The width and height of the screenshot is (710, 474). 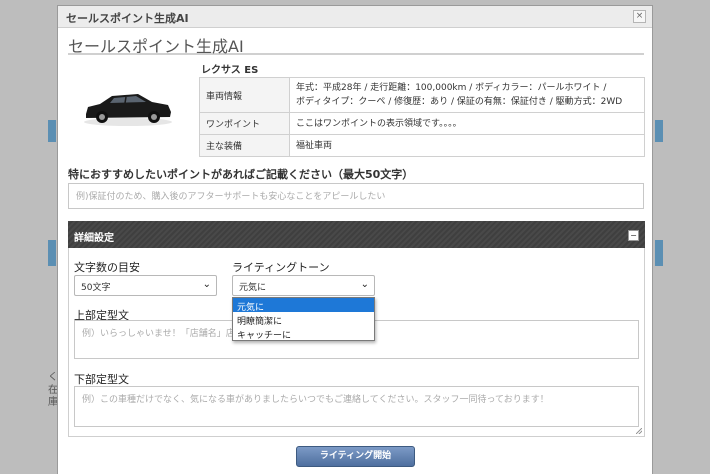 I want to click on tone-option-catchy: キャッチーに, so click(x=303, y=333).